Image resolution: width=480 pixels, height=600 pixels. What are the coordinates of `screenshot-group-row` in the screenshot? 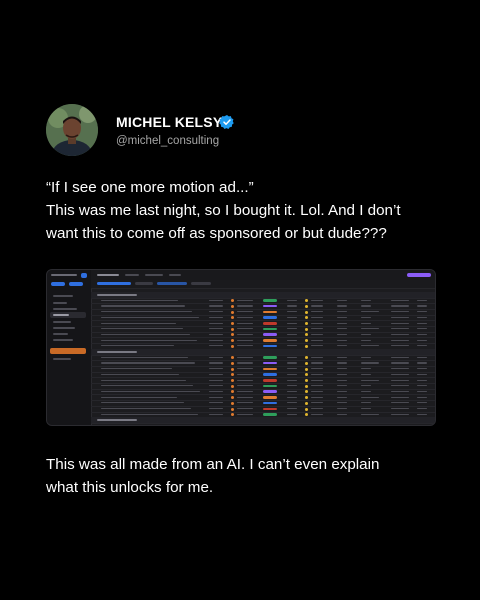 It's located at (263, 420).